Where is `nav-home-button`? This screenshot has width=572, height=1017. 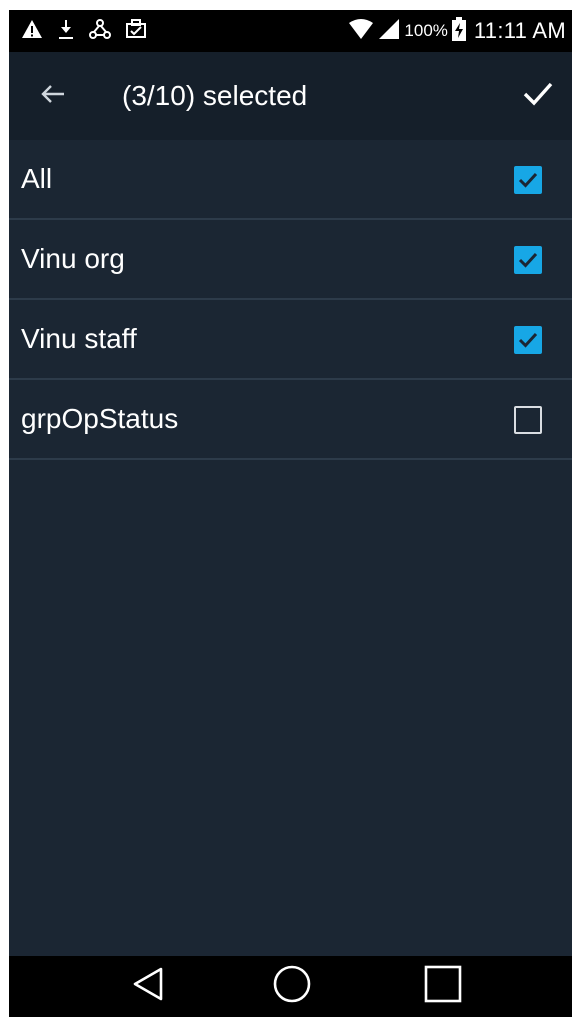 nav-home-button is located at coordinates (292, 986).